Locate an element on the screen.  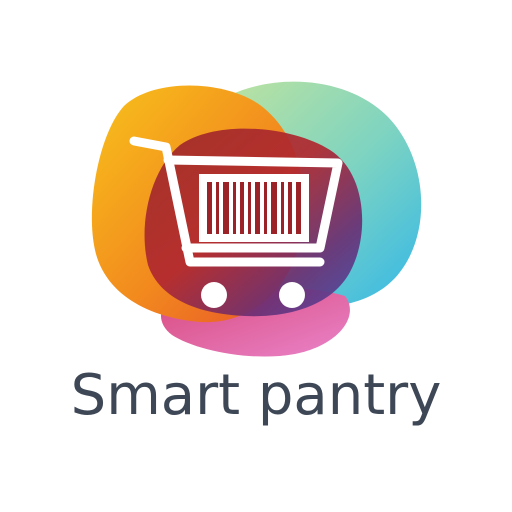
cart-wheel-right is located at coordinates (292, 295).